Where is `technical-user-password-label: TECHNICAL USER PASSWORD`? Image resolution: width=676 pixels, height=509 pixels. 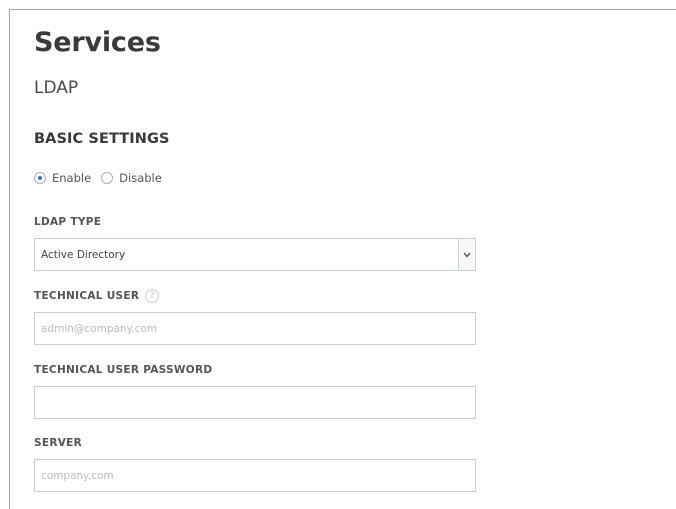 technical-user-password-label: TECHNICAL USER PASSWORD is located at coordinates (123, 370).